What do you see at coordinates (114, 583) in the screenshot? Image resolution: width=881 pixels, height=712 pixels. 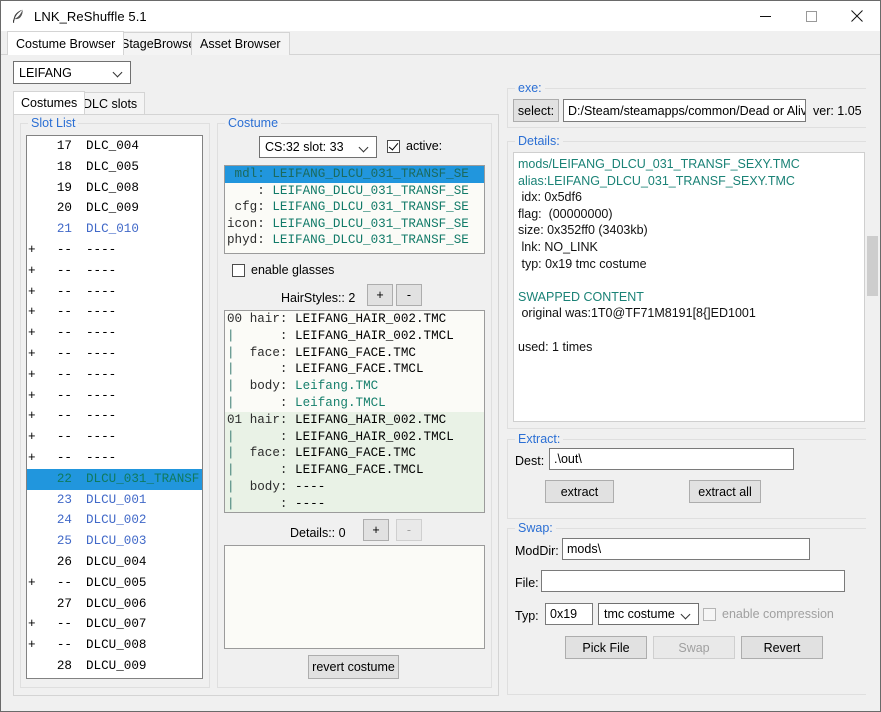 I see `slot-list-row: + -- DLCU_005` at bounding box center [114, 583].